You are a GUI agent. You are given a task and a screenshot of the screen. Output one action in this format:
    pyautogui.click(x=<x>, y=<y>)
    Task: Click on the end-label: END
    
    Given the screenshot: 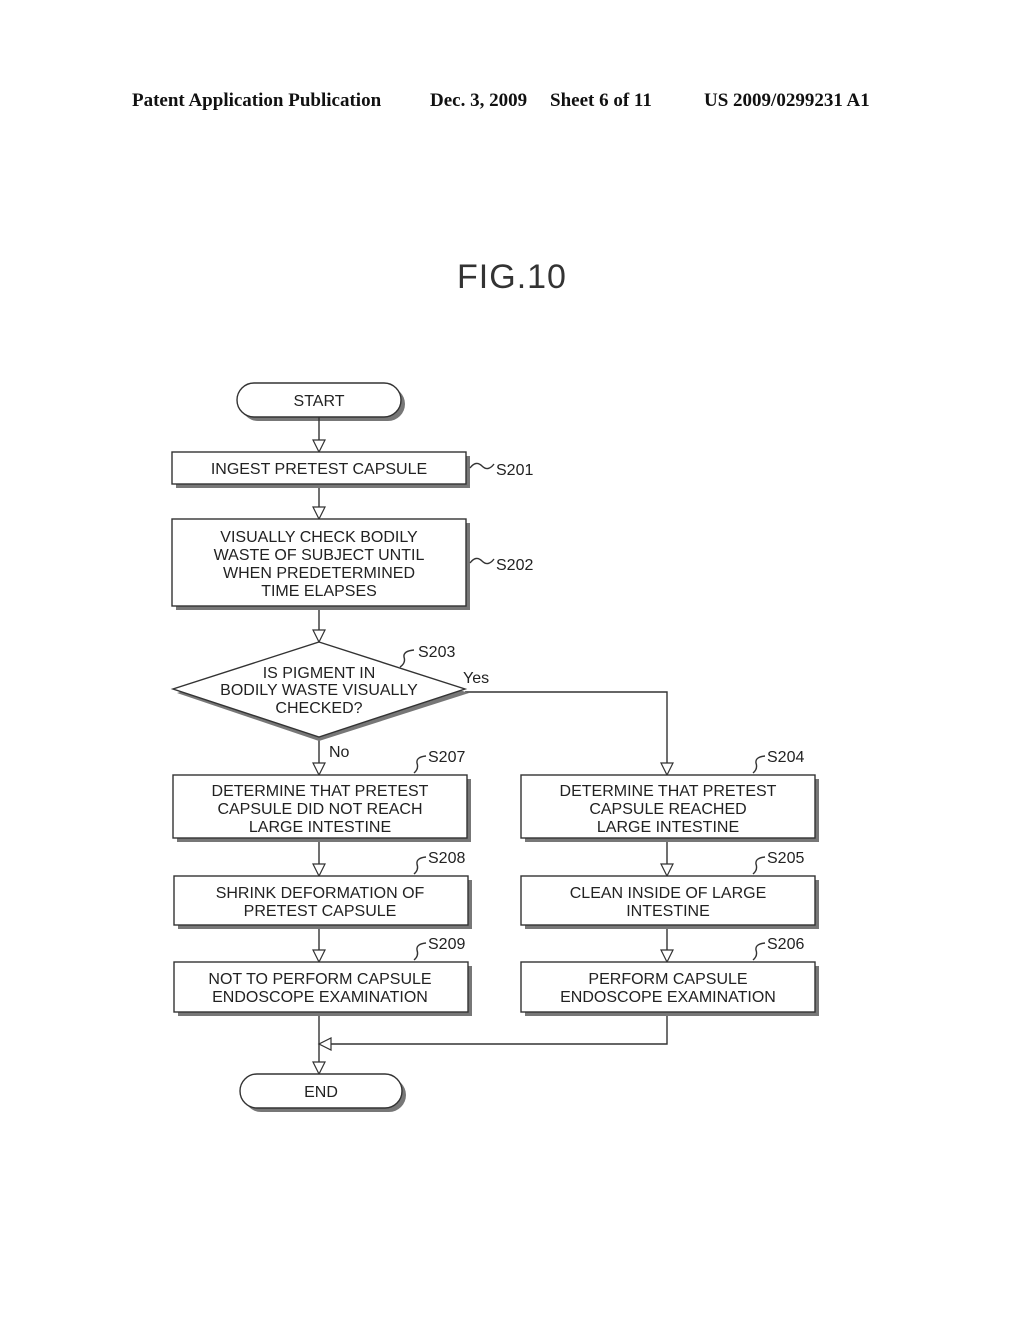 What is the action you would take?
    pyautogui.click(x=321, y=1092)
    